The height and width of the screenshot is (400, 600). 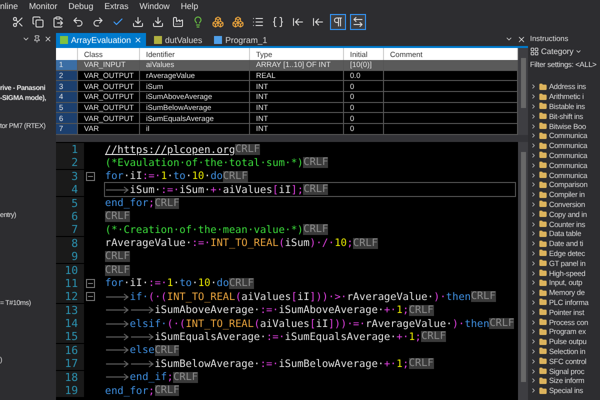 I want to click on code-line: iSumEqualsAverage·:=·iSumEqualsAverage·+·1;CRLF, so click(x=310, y=337).